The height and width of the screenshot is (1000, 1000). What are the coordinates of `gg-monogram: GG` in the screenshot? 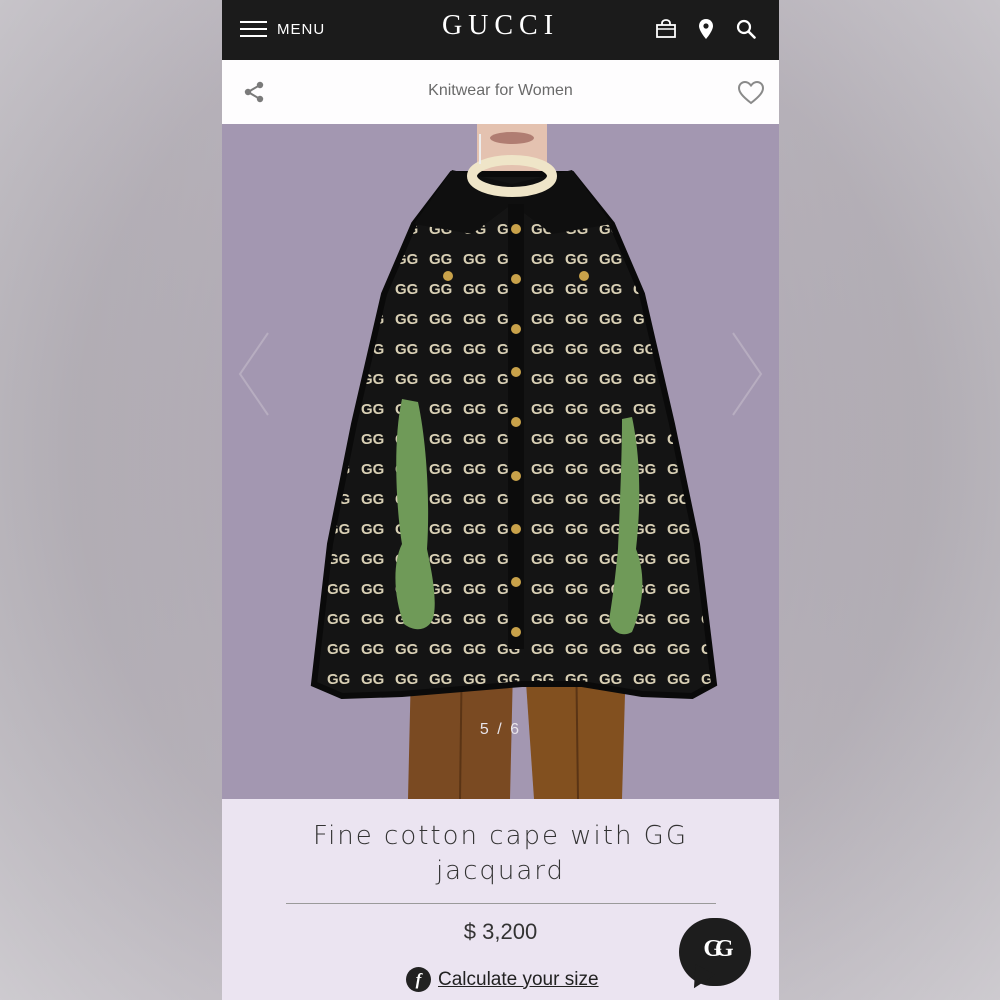 It's located at (718, 949).